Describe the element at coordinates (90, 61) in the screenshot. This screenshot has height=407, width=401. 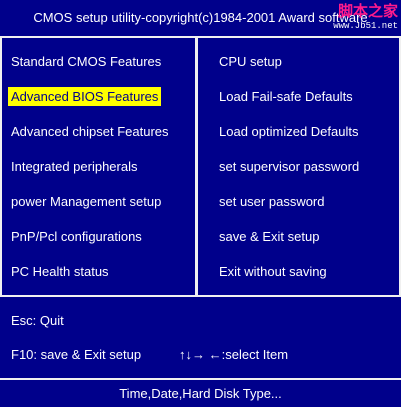
I see `menu-item-standard-cmos-features: Standard CMOS Features` at that location.